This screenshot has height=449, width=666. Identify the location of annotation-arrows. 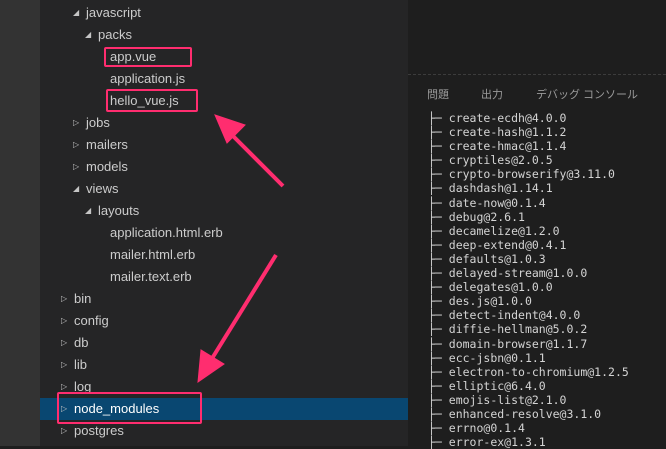
(241, 249).